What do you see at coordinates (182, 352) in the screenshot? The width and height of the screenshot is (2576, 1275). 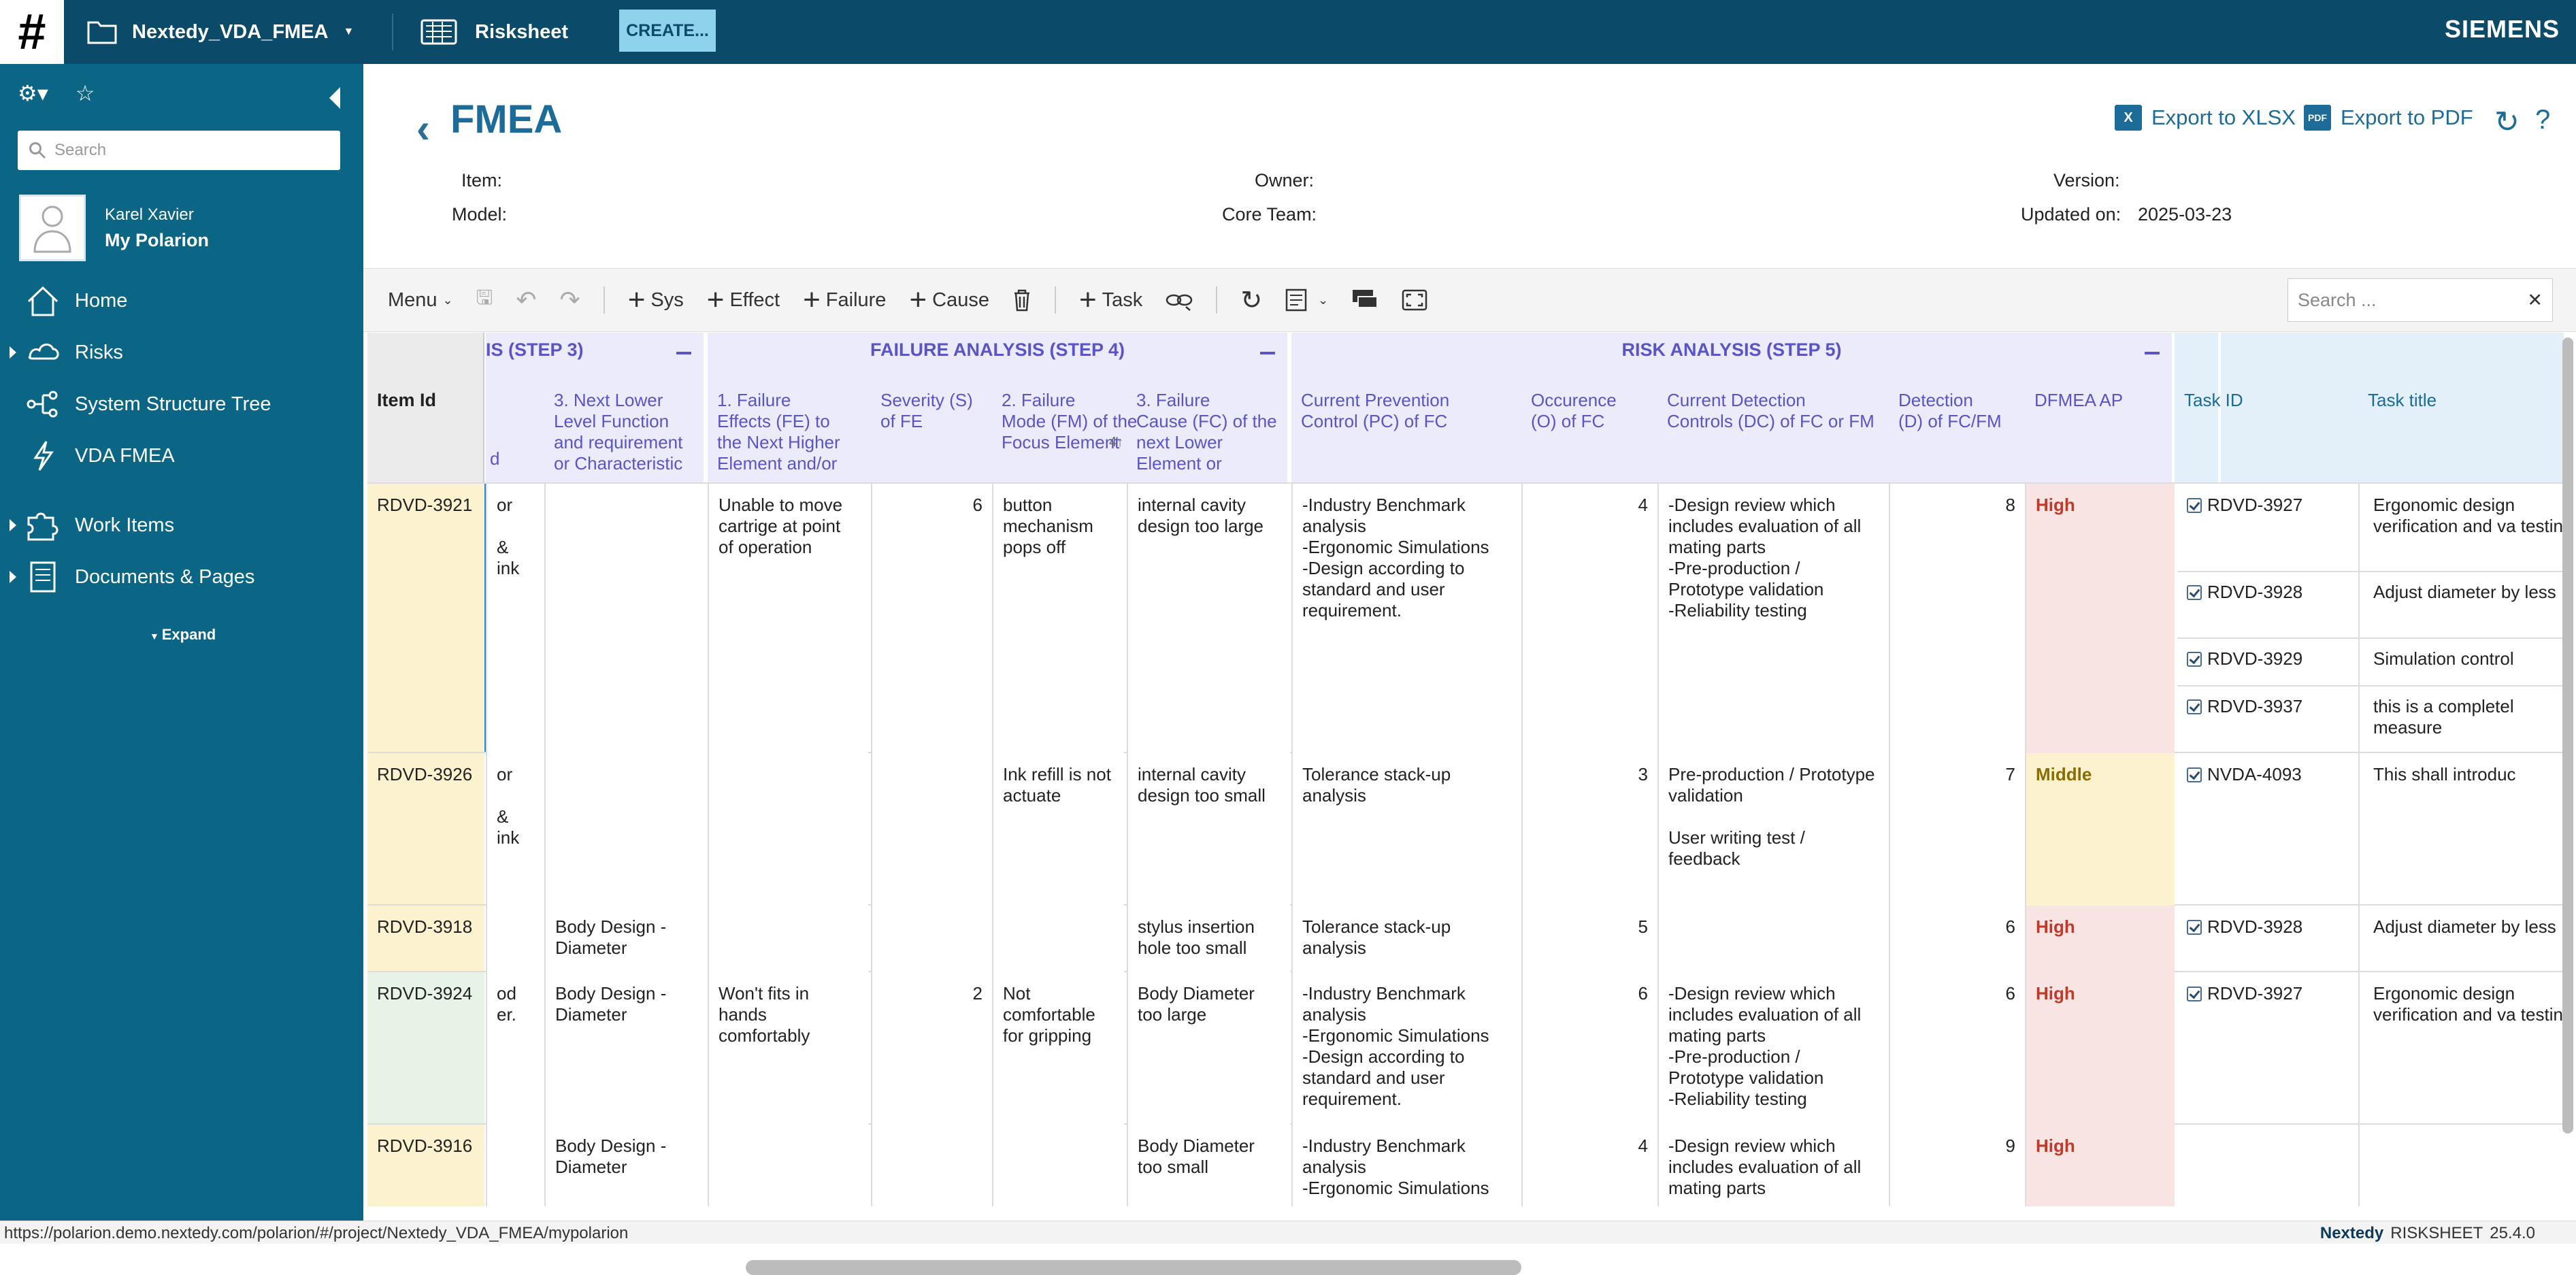 I see `sidebar-item-risks: Risks` at bounding box center [182, 352].